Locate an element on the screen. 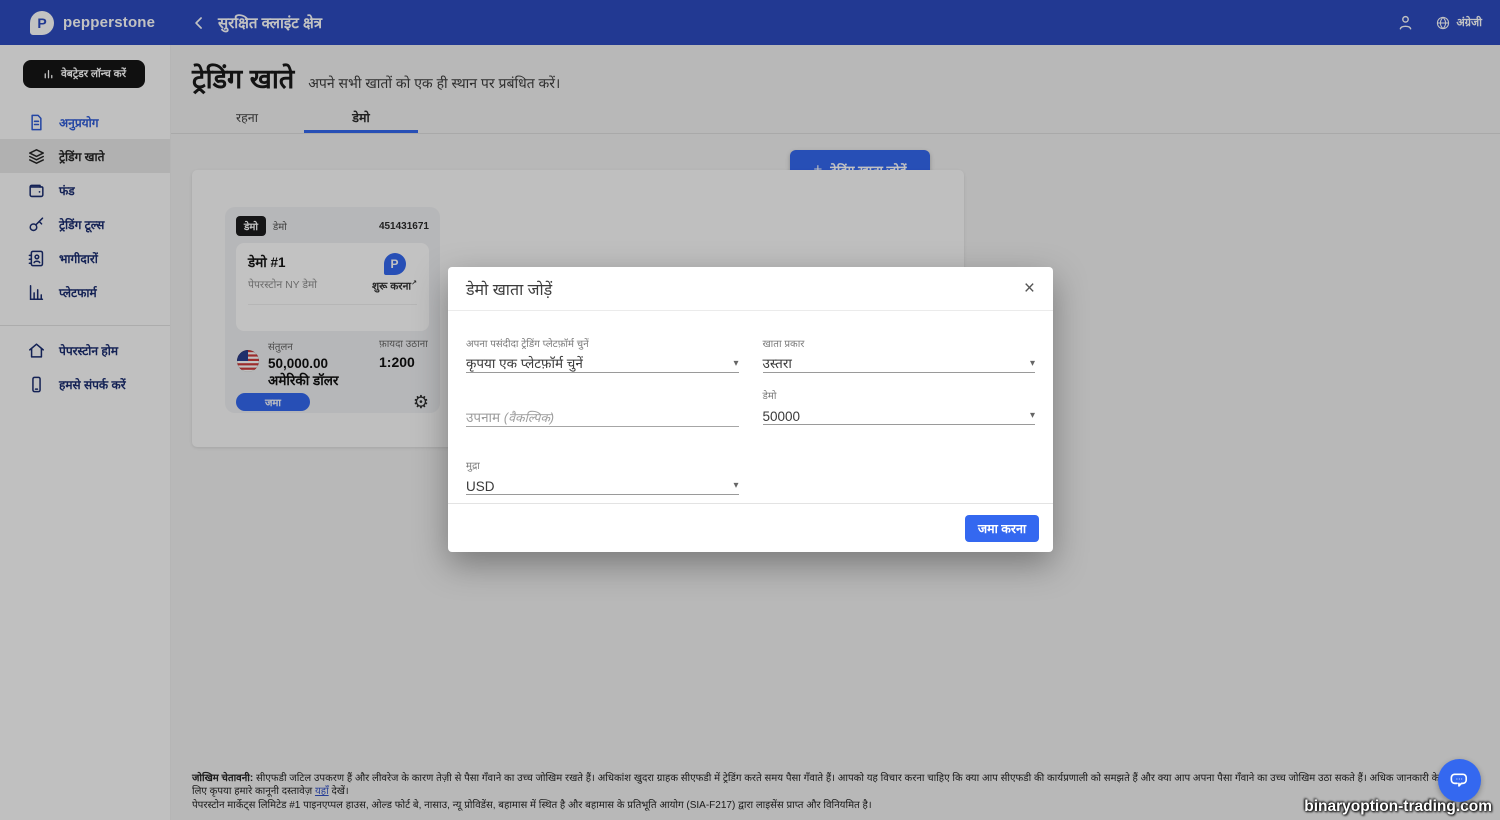 The image size is (1500, 820). nickname-placeholder: उपनाम (वैकल्पिक) is located at coordinates (510, 417).